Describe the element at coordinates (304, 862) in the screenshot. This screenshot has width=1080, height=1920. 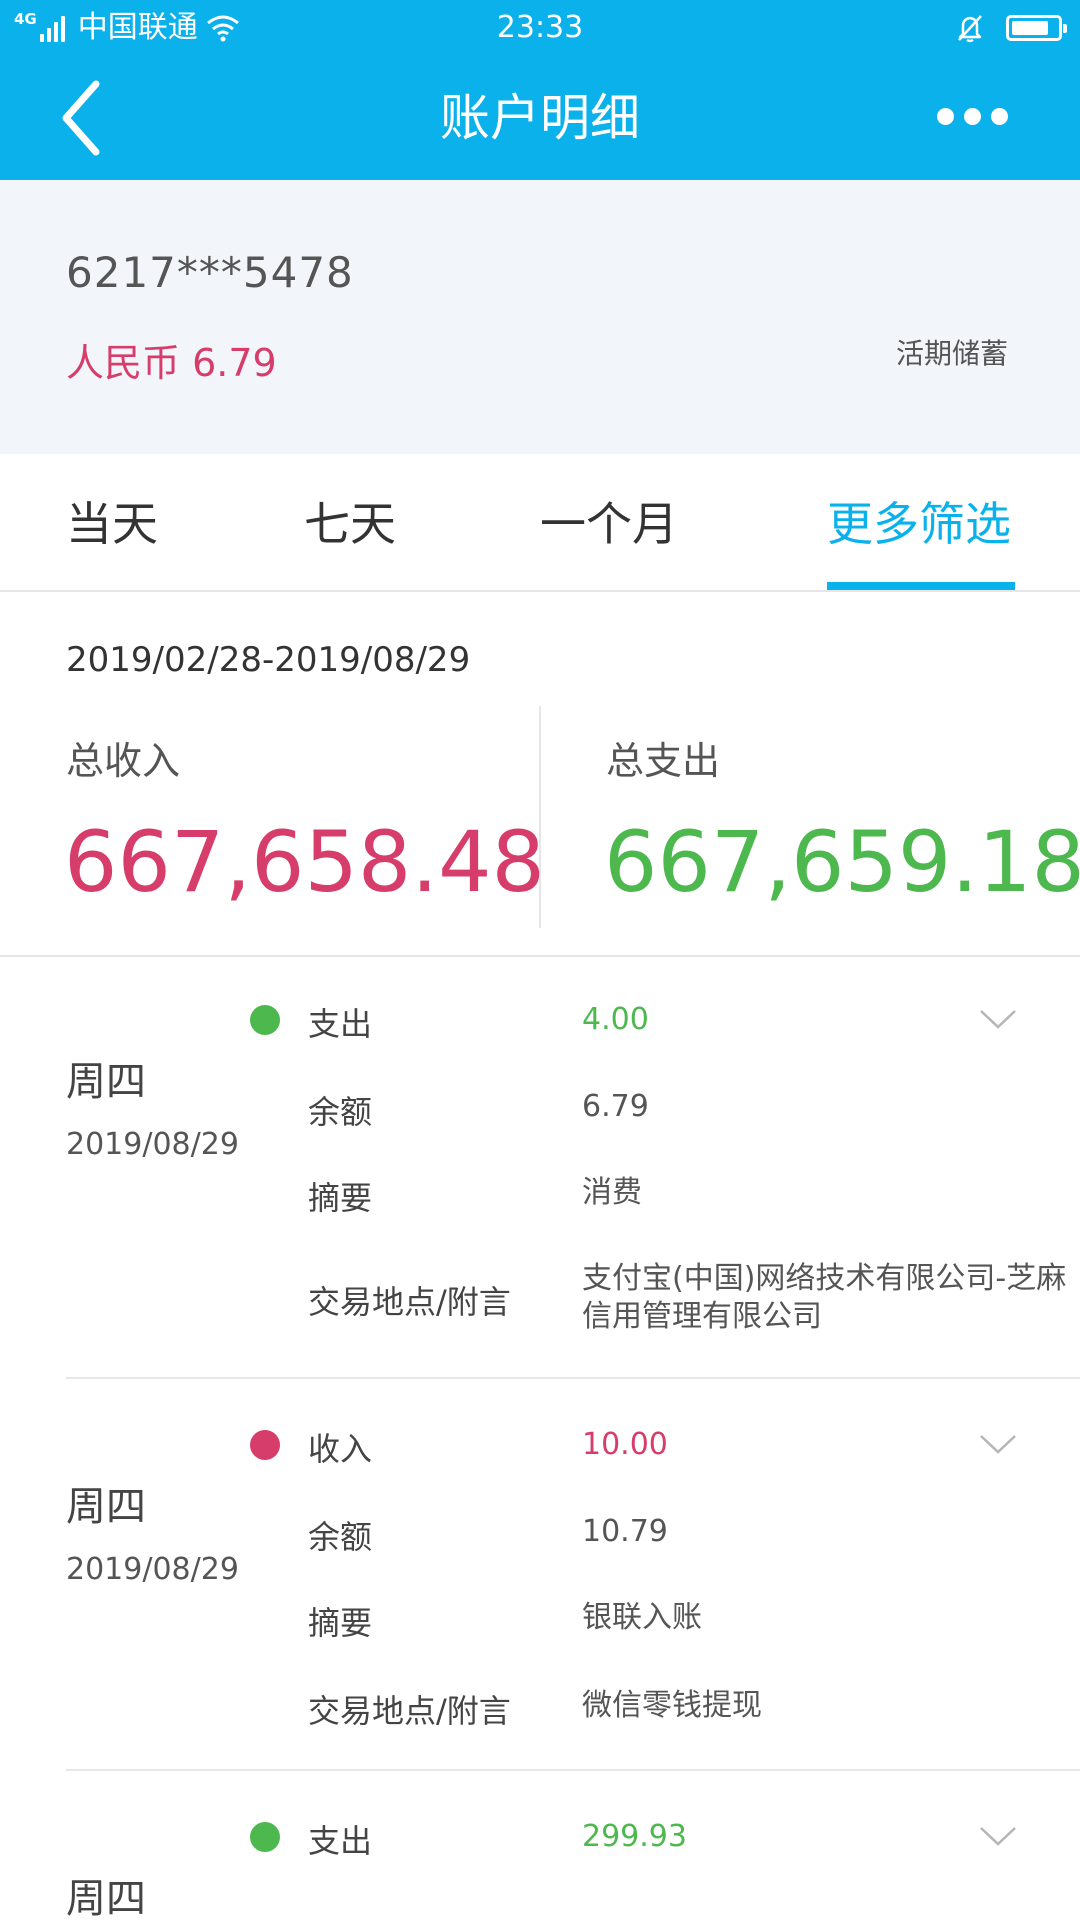
I see `total-income-value: 667,658.48` at that location.